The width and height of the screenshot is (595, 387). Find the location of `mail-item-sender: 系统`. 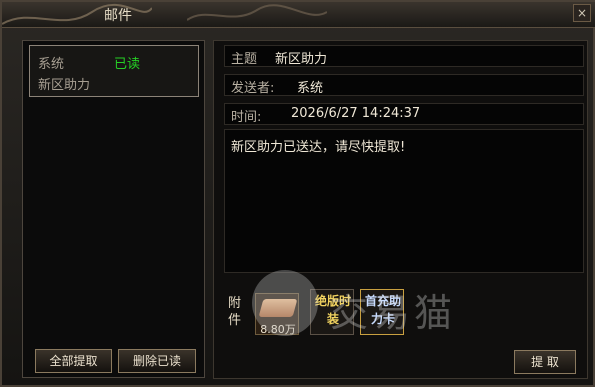

mail-item-sender: 系统 is located at coordinates (51, 64).